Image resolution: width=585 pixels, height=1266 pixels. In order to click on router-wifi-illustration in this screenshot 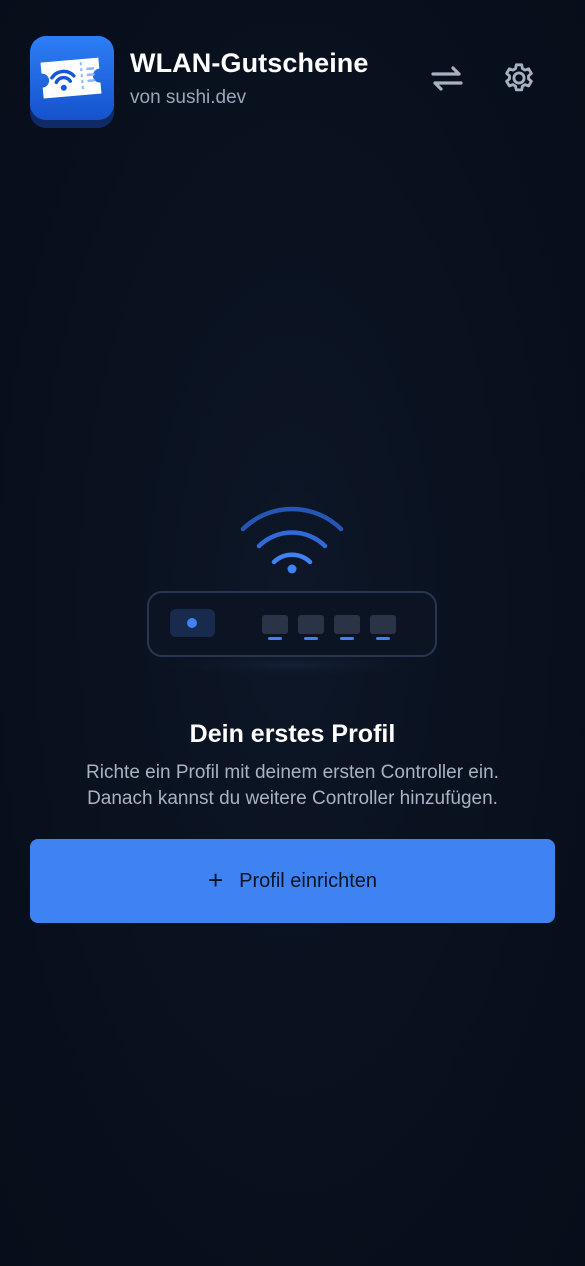, I will do `click(292, 592)`.